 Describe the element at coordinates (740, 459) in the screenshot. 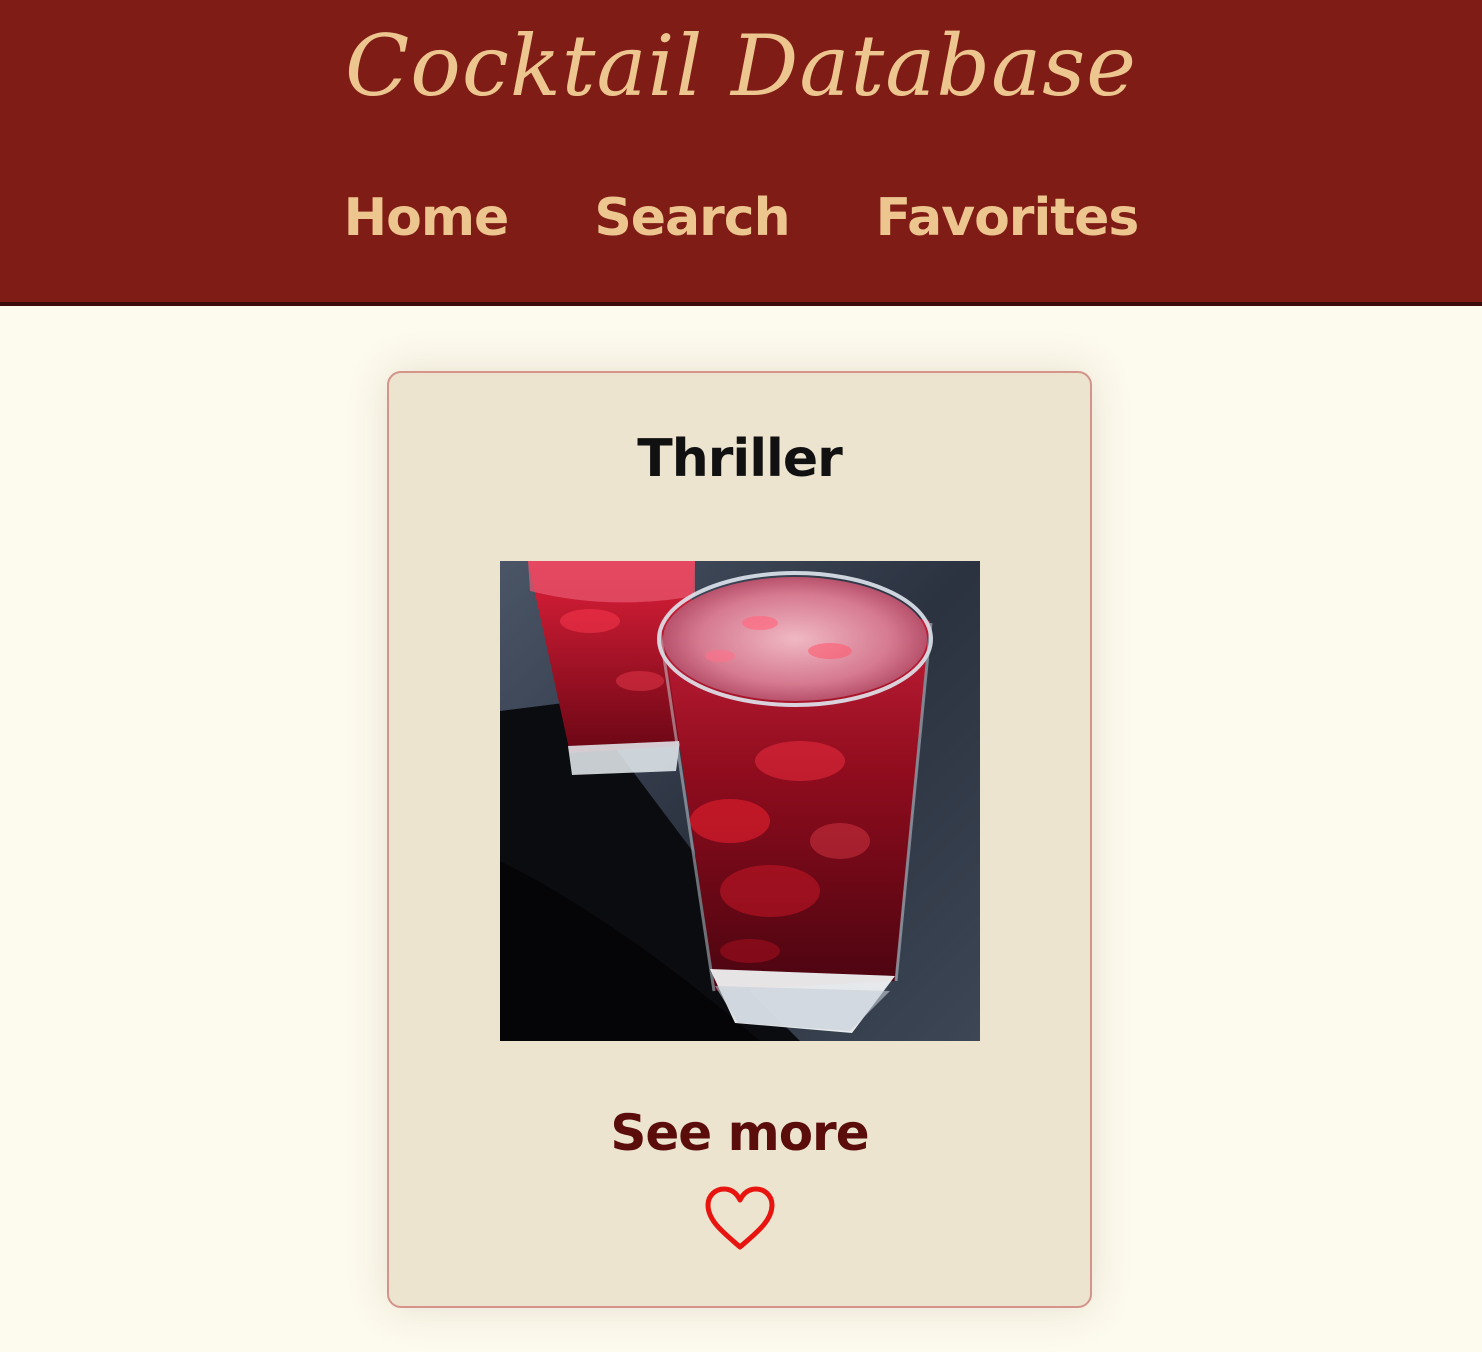

I see `cocktail-name: Thriller` at that location.